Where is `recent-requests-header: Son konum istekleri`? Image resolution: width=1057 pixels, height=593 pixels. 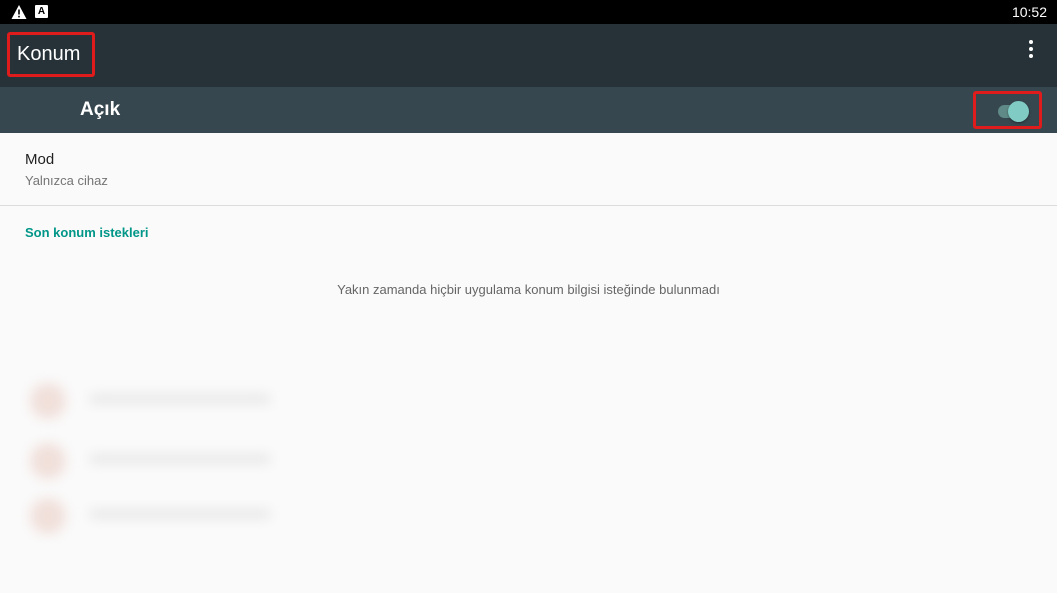
recent-requests-header: Son konum istekleri is located at coordinates (87, 232).